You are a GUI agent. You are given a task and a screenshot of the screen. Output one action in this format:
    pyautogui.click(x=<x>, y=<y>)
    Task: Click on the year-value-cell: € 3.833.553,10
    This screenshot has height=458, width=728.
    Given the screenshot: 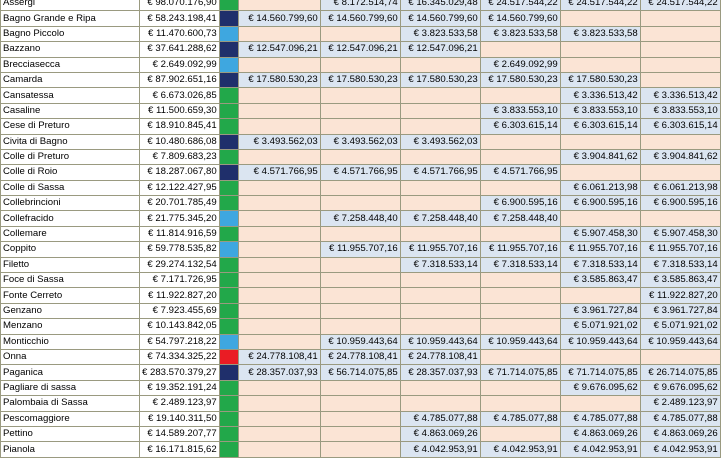 What is the action you would take?
    pyautogui.click(x=680, y=111)
    